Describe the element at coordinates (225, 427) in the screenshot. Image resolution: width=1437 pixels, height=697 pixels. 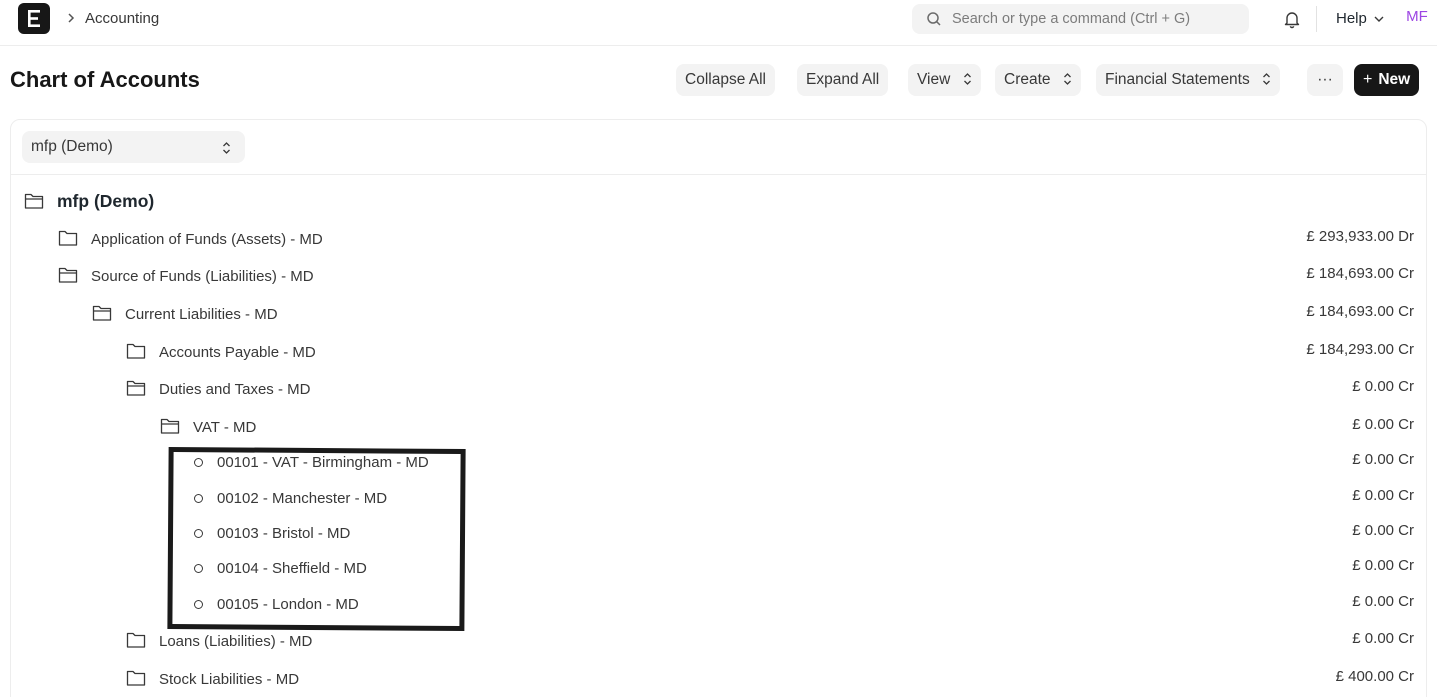
I see `account-name: VAT - MD` at that location.